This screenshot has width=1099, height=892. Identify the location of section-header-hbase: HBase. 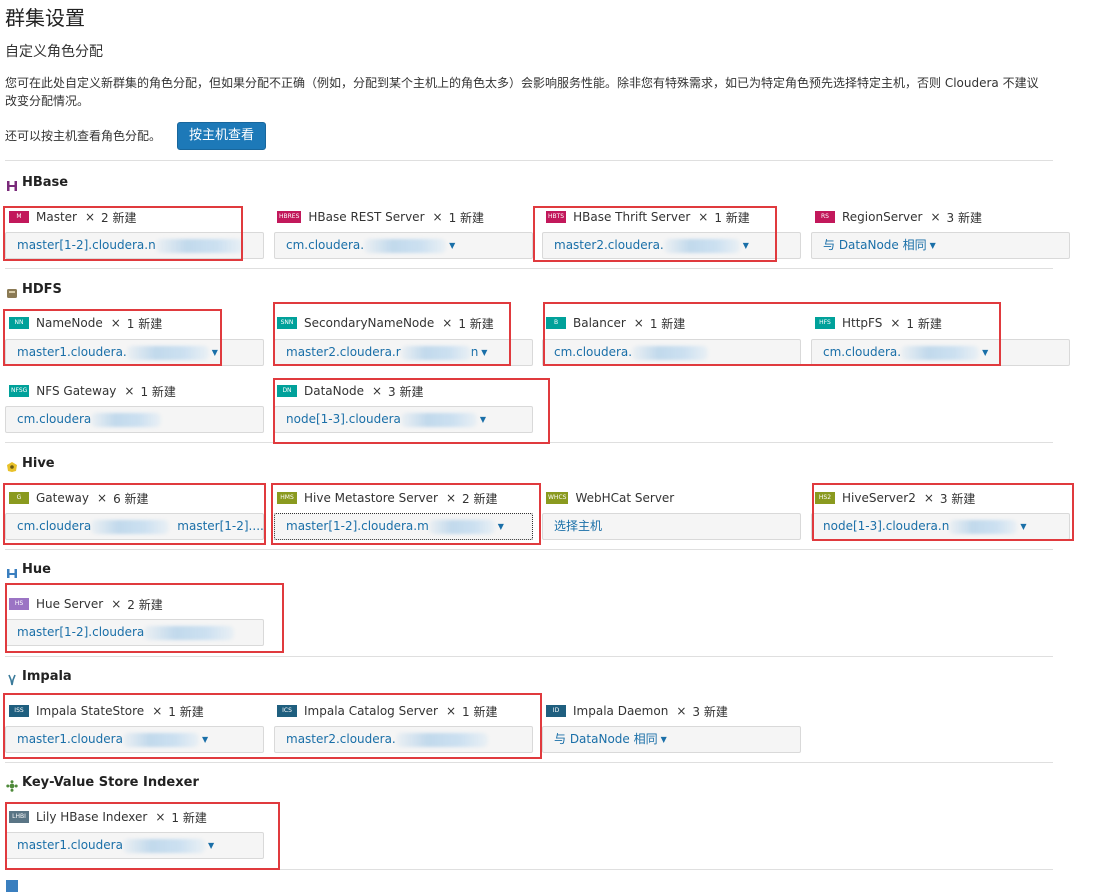
(37, 183).